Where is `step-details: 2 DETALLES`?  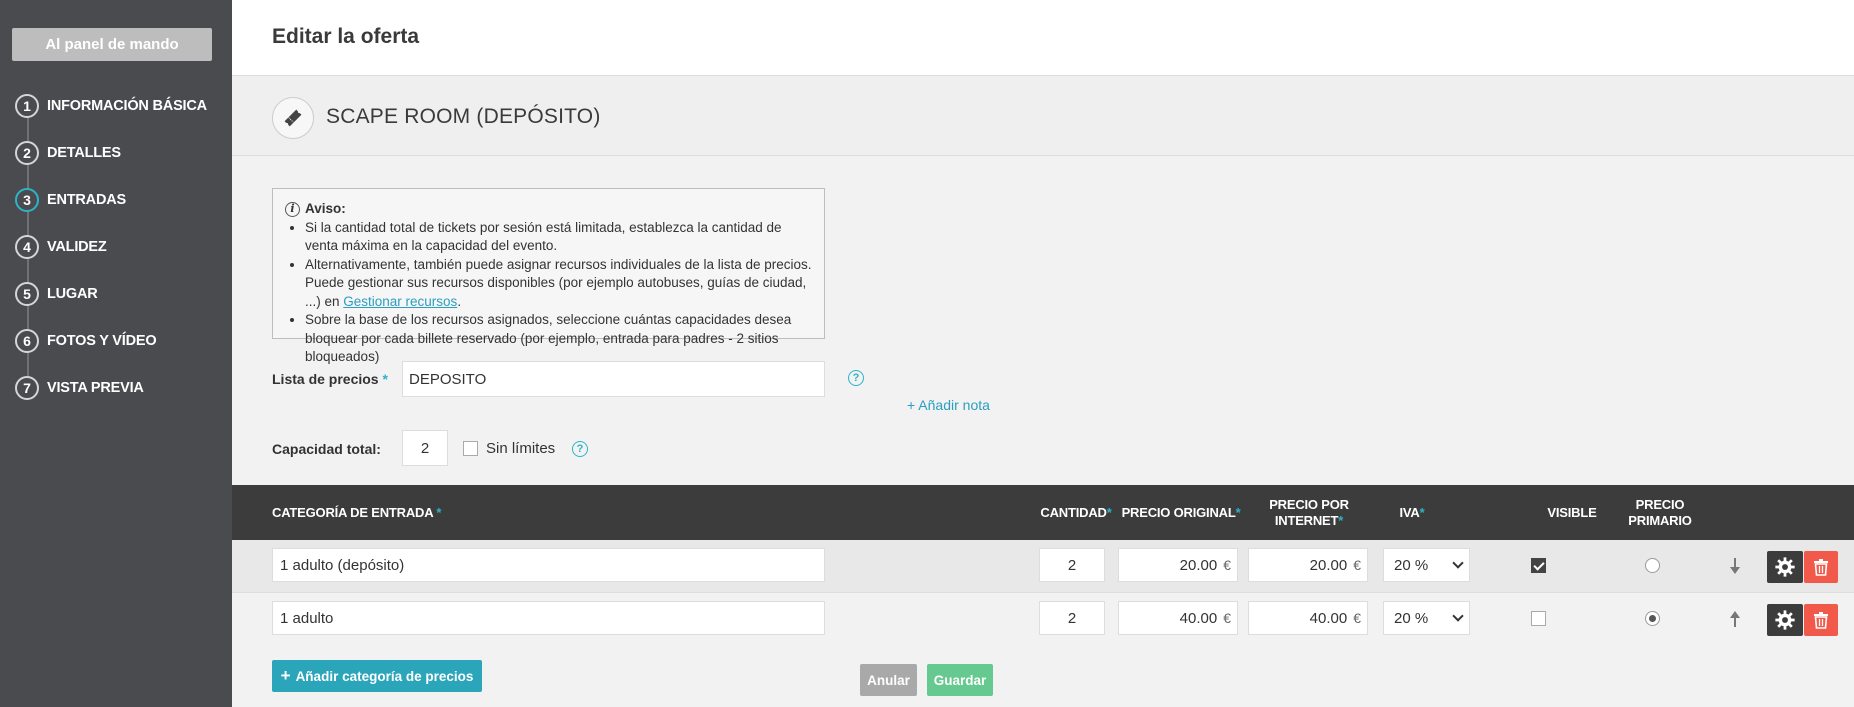 step-details: 2 DETALLES is located at coordinates (68, 153).